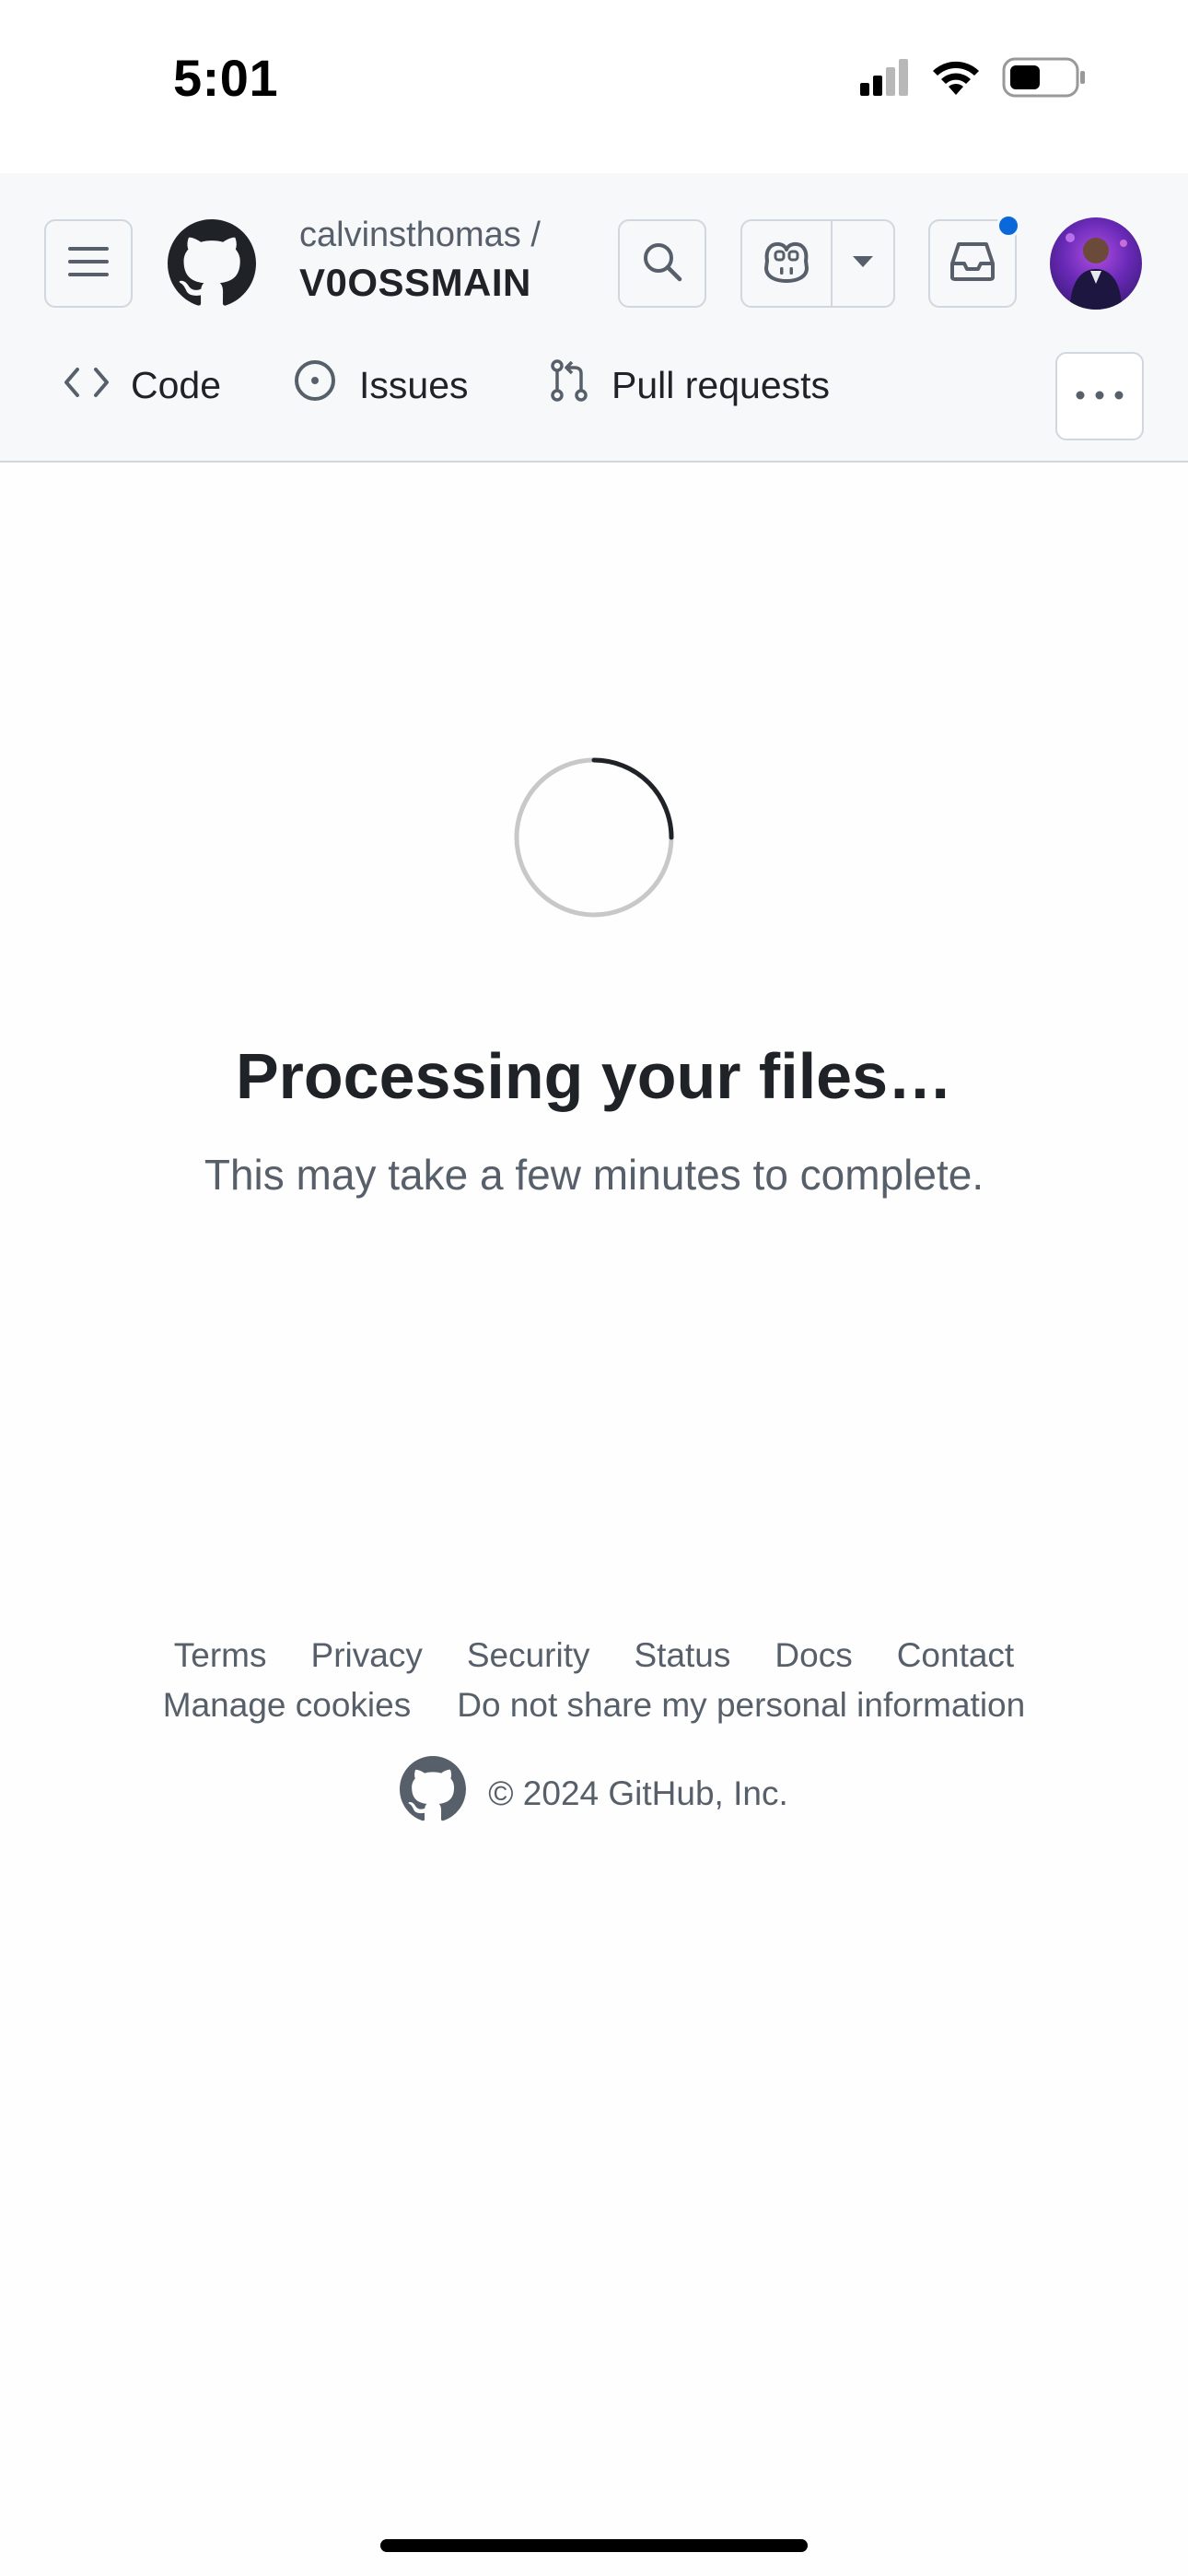  I want to click on footer-link-docs: Docs, so click(813, 1655).